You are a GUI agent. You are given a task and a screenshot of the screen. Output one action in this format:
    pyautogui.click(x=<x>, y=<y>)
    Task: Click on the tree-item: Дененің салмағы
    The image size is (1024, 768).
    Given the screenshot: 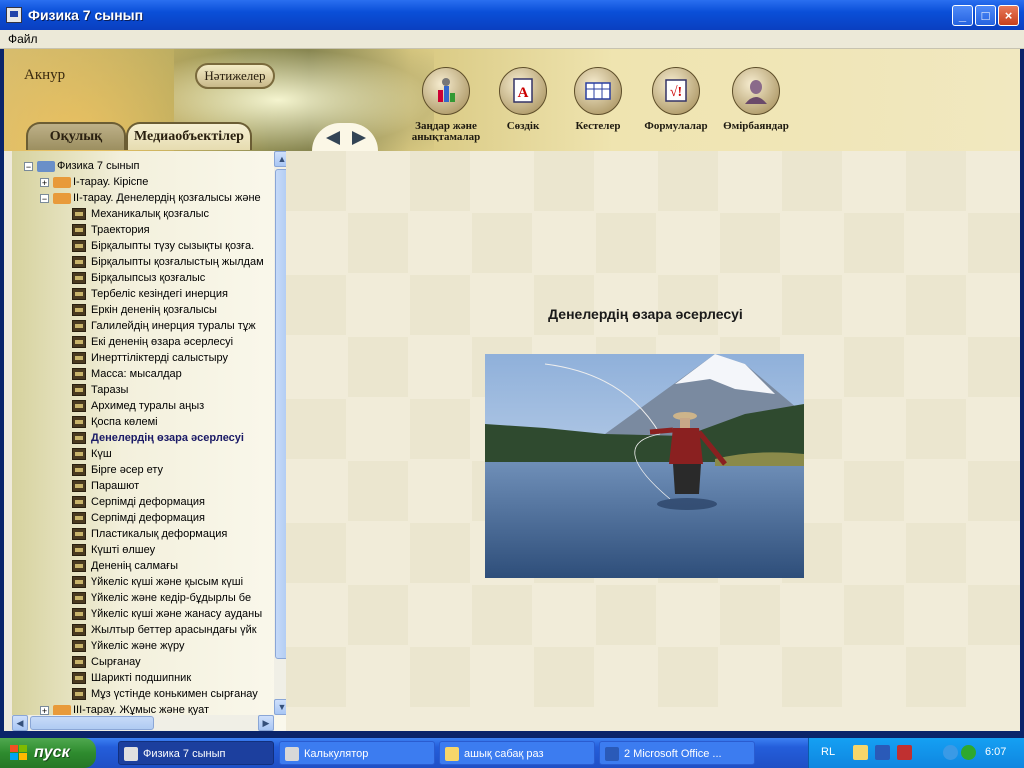 What is the action you would take?
    pyautogui.click(x=125, y=566)
    